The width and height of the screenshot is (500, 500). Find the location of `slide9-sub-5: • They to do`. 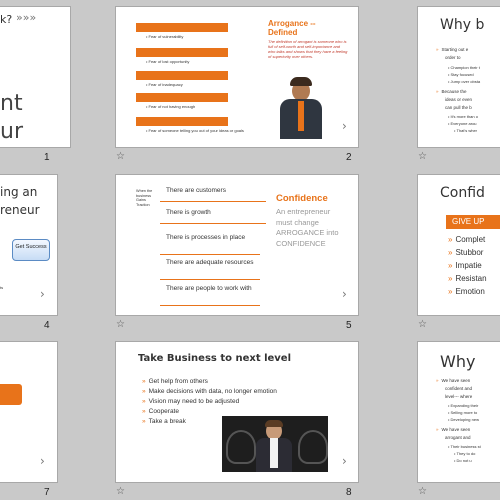

slide9-sub-5: • They to do is located at coordinates (465, 453).